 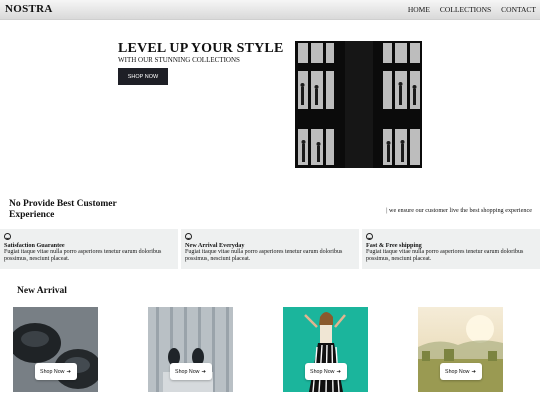 What do you see at coordinates (143, 76) in the screenshot?
I see `shop-now-button: SHOP NOW` at bounding box center [143, 76].